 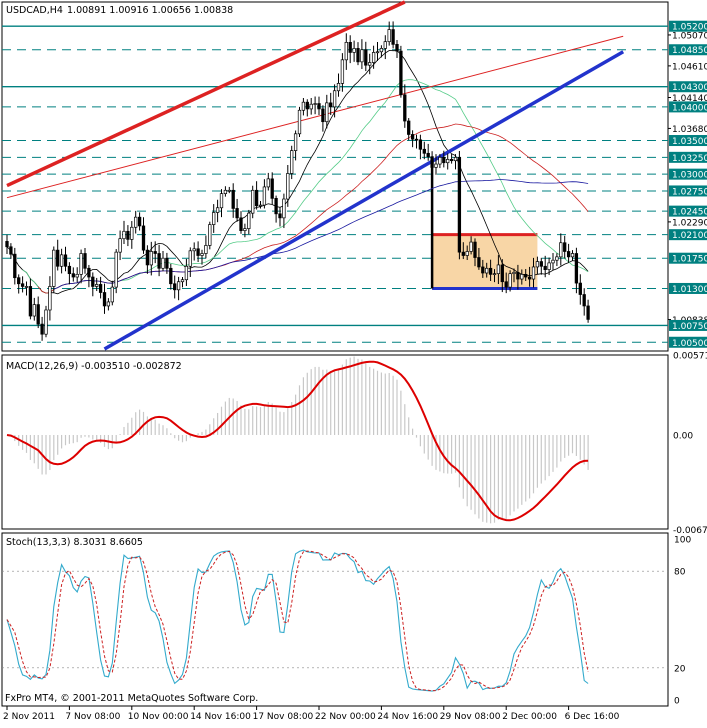 I want to click on price-label-9: 1.03250, so click(x=688, y=157).